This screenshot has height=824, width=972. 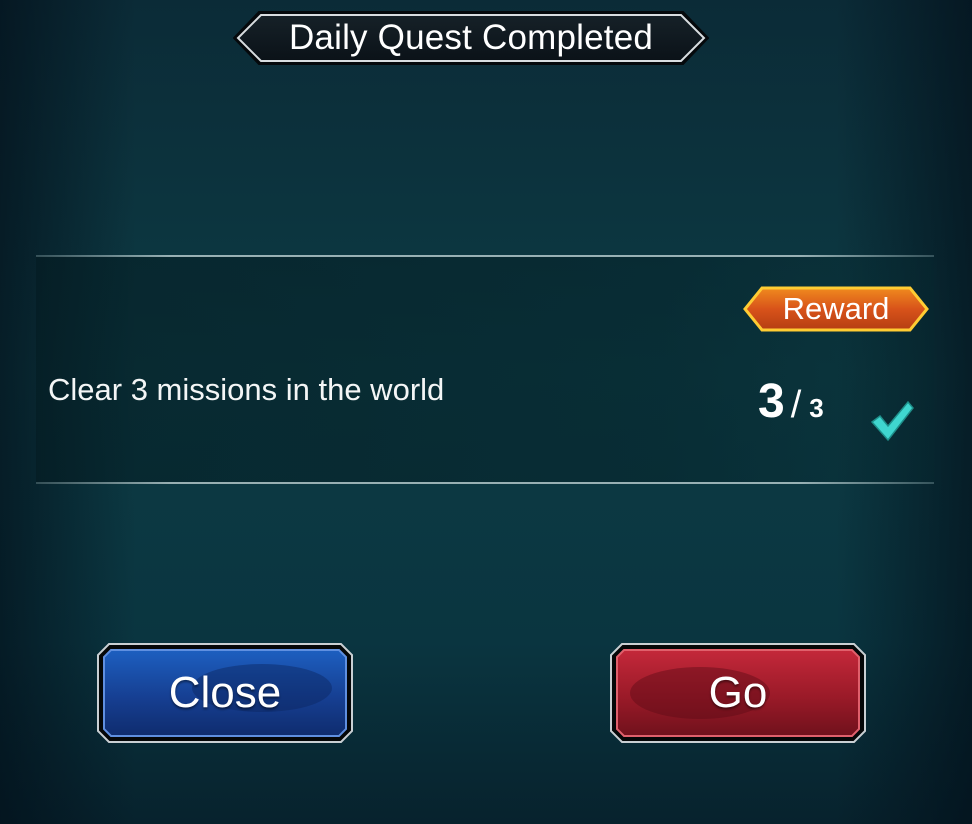 What do you see at coordinates (485, 256) in the screenshot?
I see `top-divider` at bounding box center [485, 256].